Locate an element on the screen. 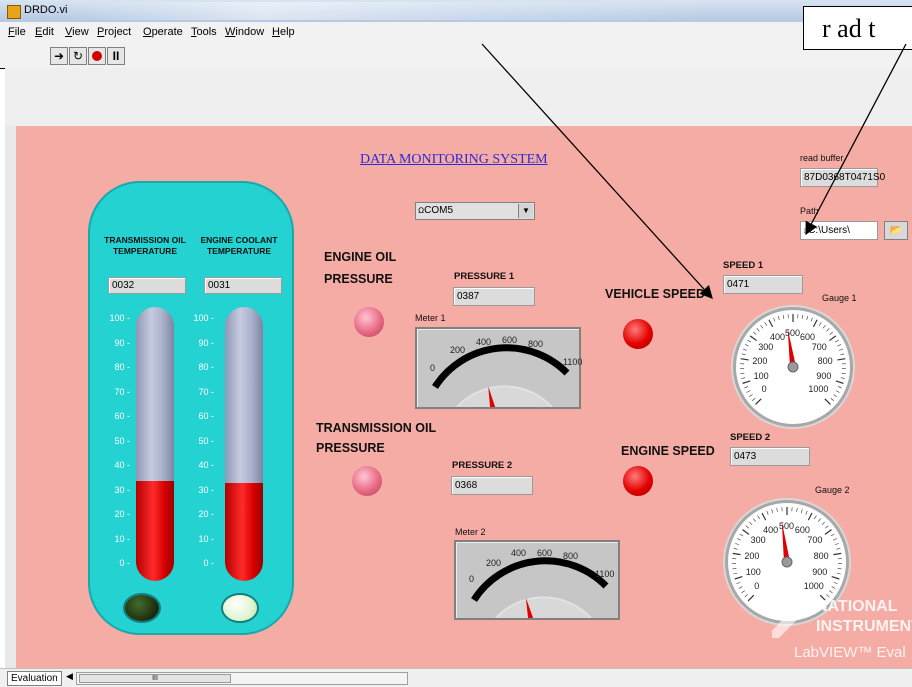 The width and height of the screenshot is (912, 687). gauge-label: 800 is located at coordinates (821, 556).